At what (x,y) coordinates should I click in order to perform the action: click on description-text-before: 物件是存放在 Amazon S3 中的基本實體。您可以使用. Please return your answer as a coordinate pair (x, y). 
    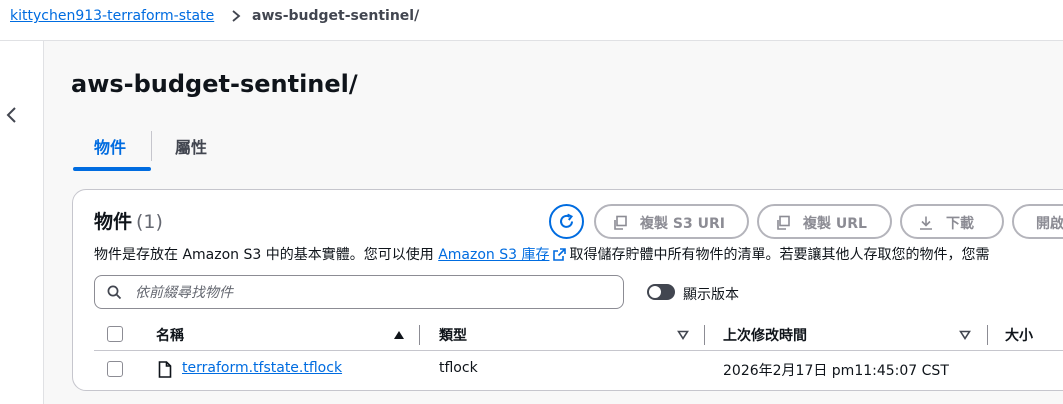
    Looking at the image, I should click on (264, 255).